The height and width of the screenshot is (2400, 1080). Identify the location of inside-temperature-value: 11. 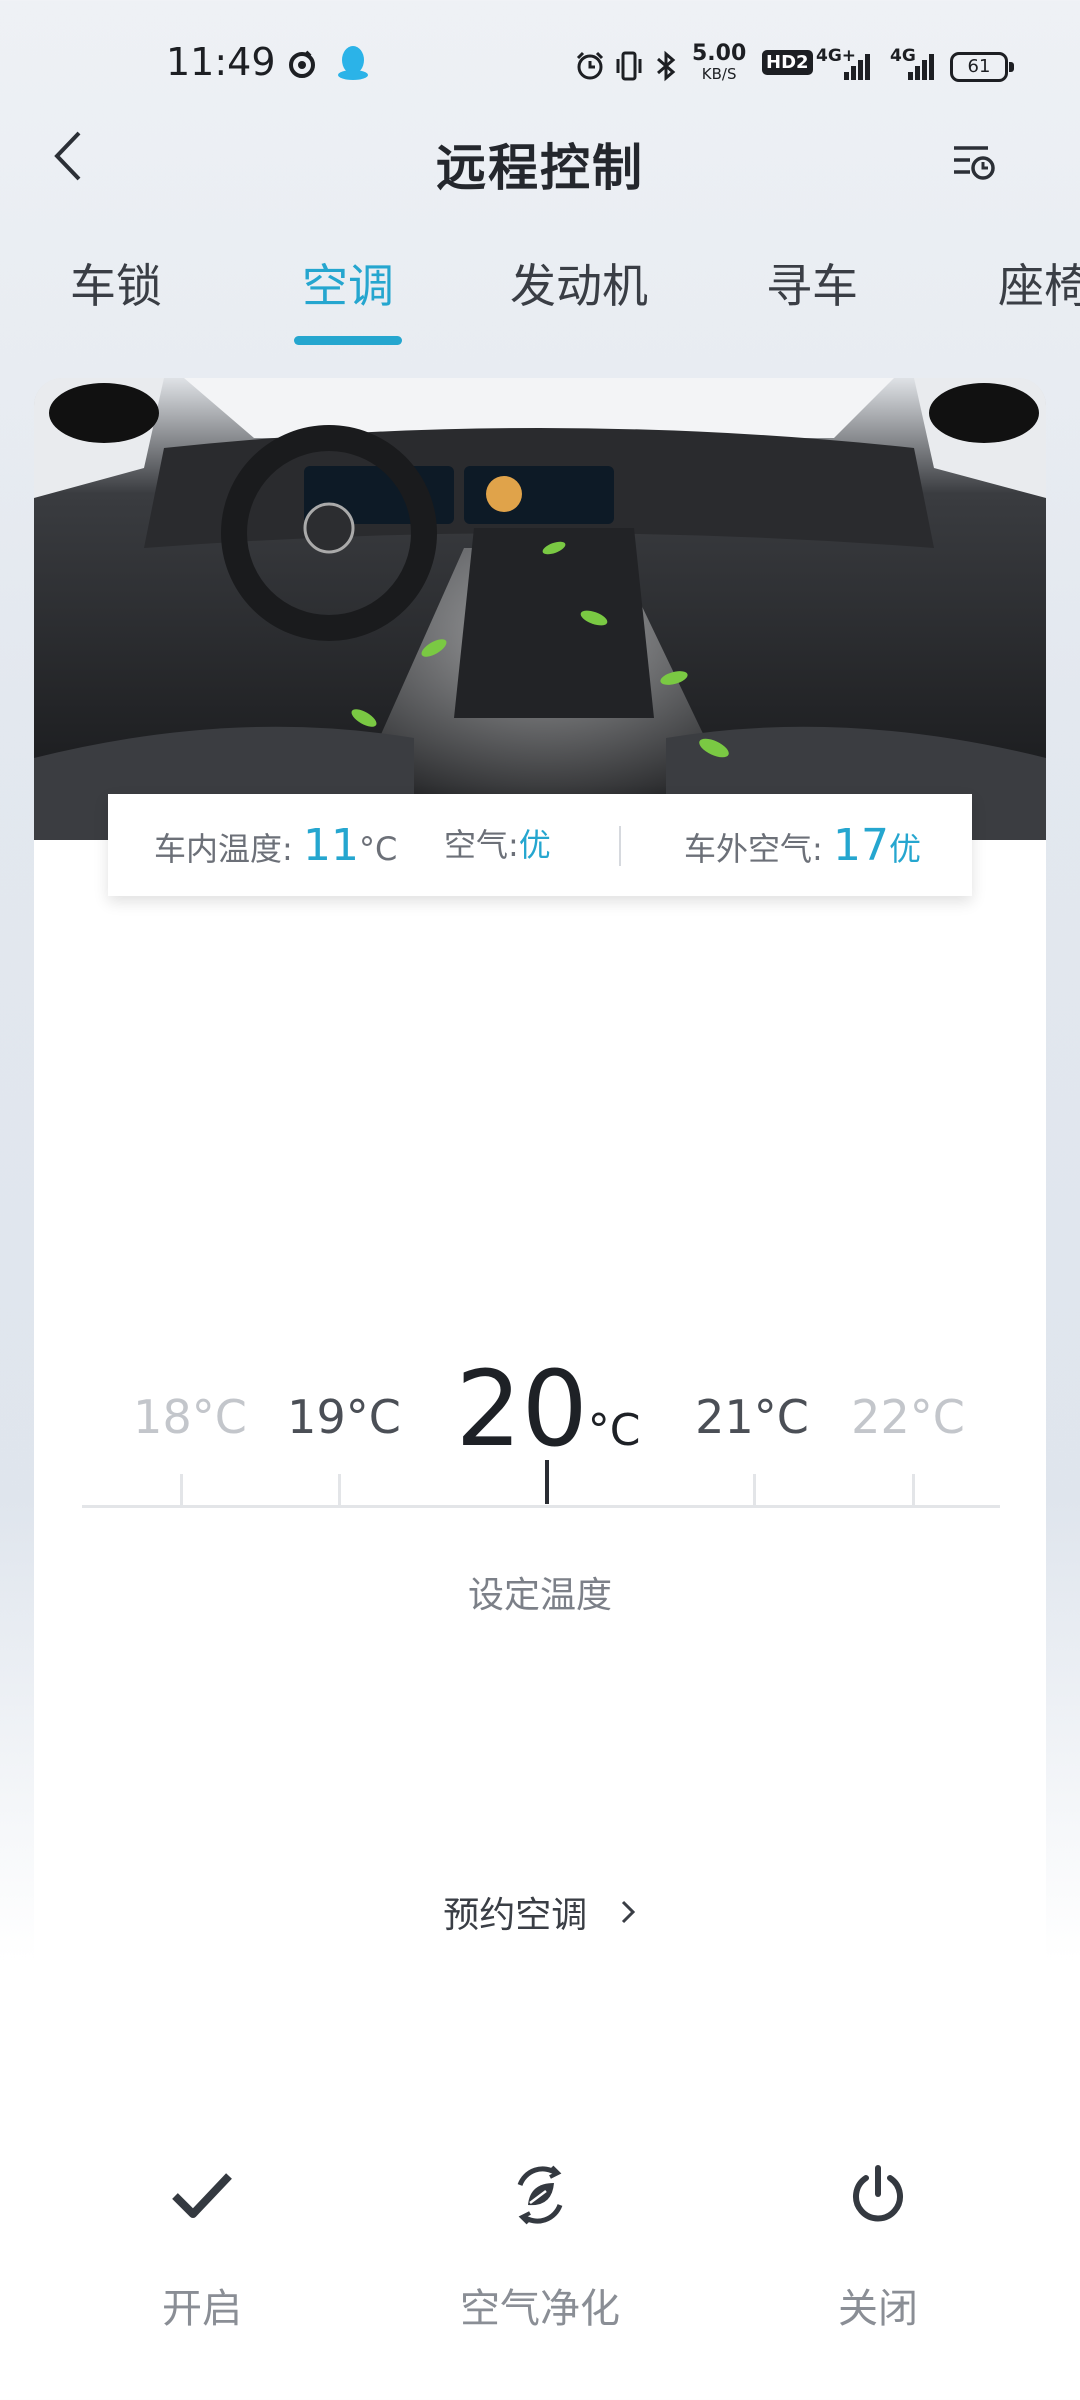
(330, 845).